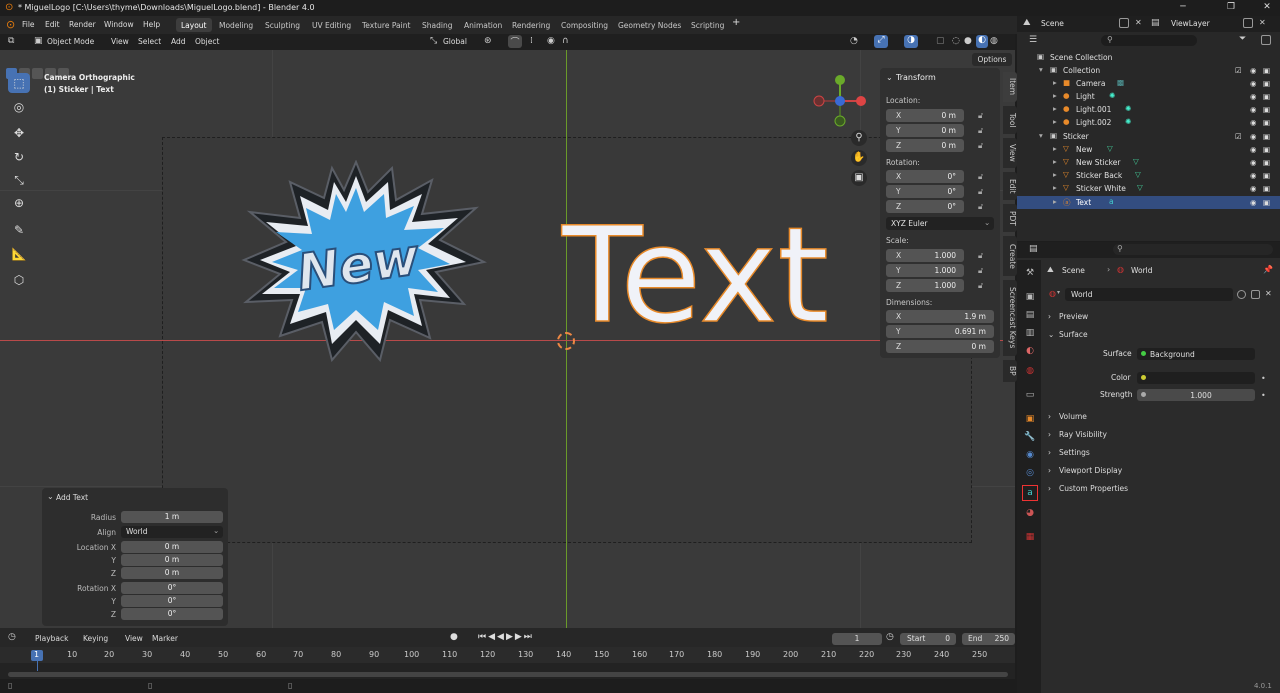  Describe the element at coordinates (386, 25) in the screenshot. I see `tab-texture-paint: Texture Paint` at that location.